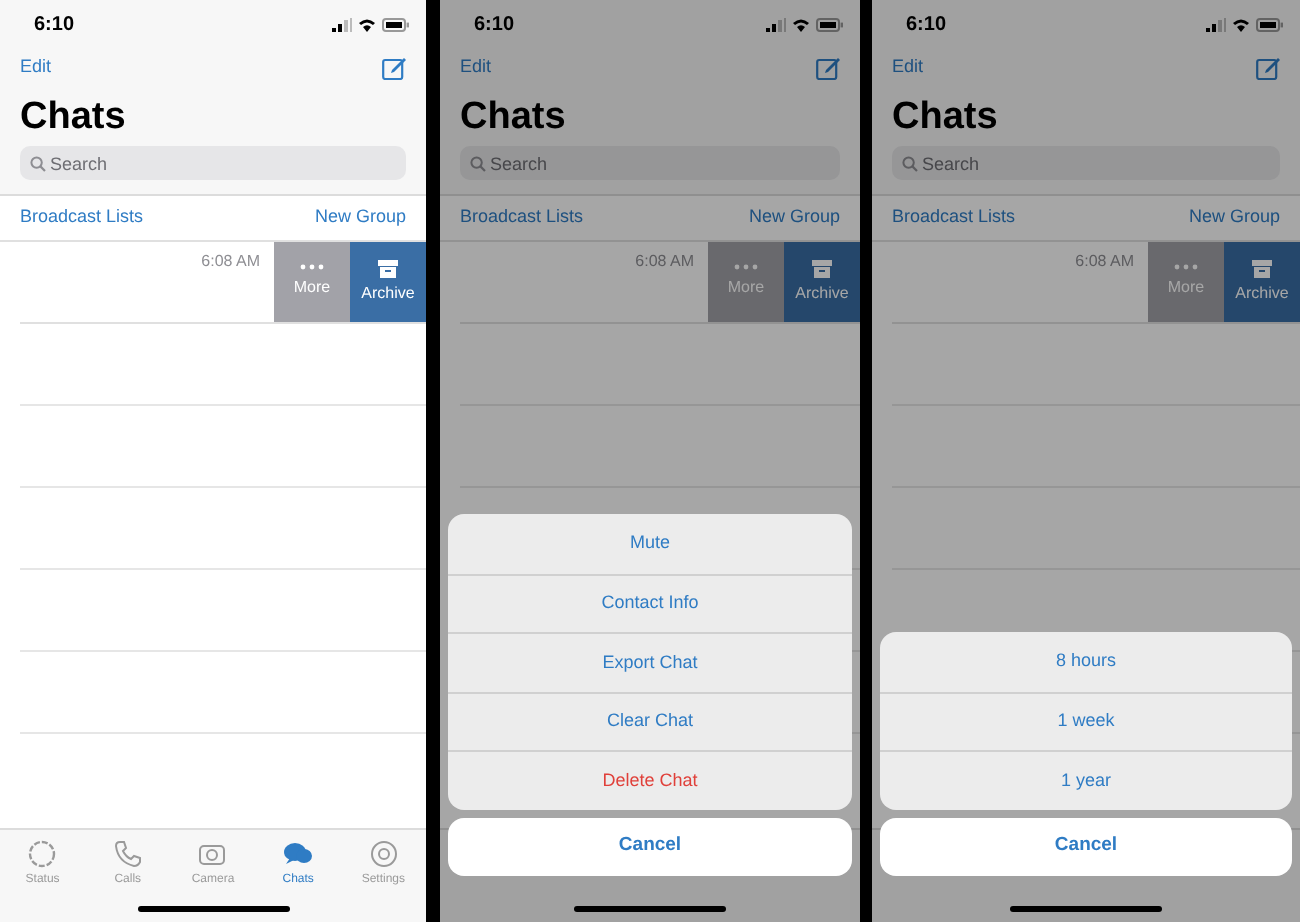 Image resolution: width=1300 pixels, height=922 pixels. I want to click on phone-icon, so click(127, 853).